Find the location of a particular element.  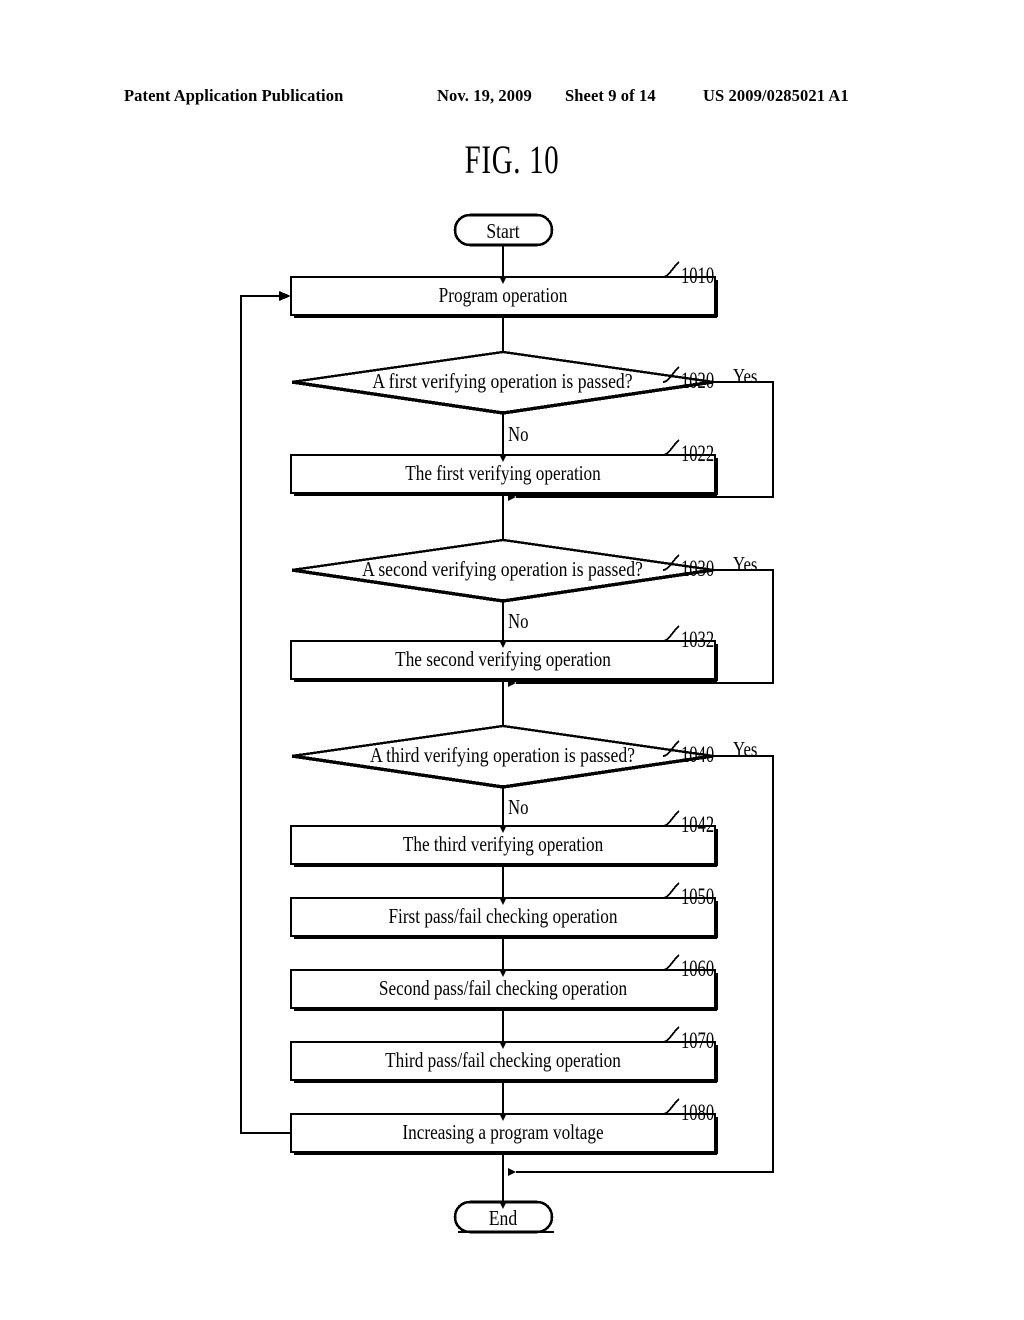

process-box-1070-shape is located at coordinates (503, 1061).